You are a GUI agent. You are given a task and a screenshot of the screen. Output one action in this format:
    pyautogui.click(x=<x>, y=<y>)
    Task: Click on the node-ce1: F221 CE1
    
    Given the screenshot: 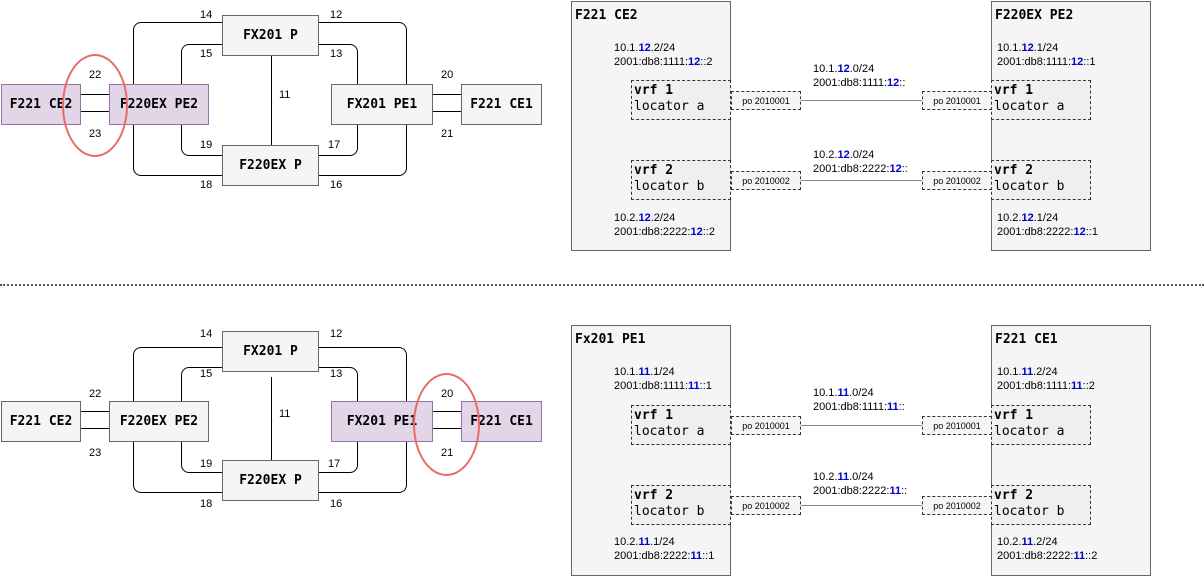 What is the action you would take?
    pyautogui.click(x=501, y=104)
    